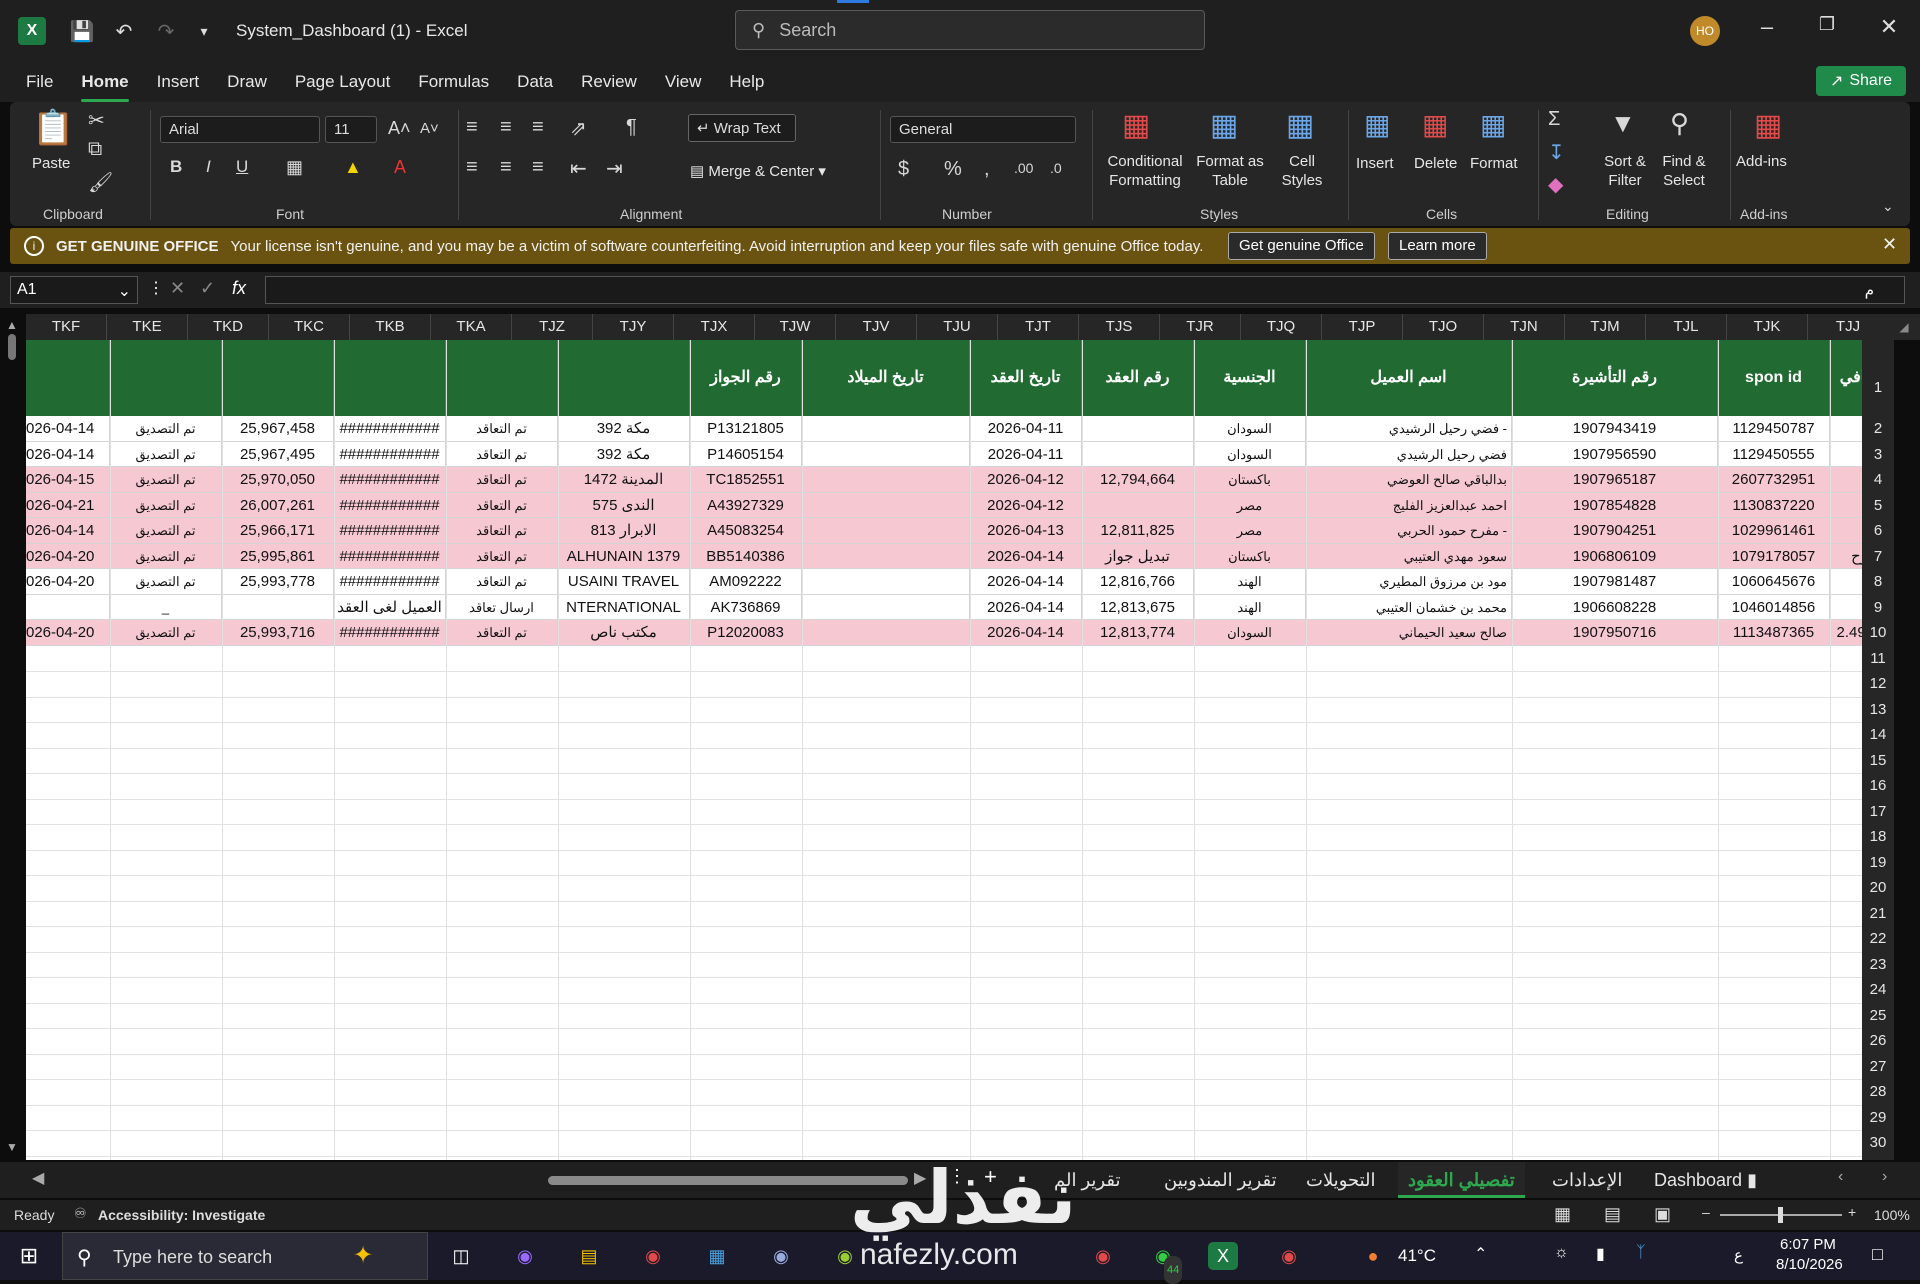 Image resolution: width=1920 pixels, height=1284 pixels. What do you see at coordinates (1138, 556) in the screenshot?
I see `cell-cno: تبديل جواز` at bounding box center [1138, 556].